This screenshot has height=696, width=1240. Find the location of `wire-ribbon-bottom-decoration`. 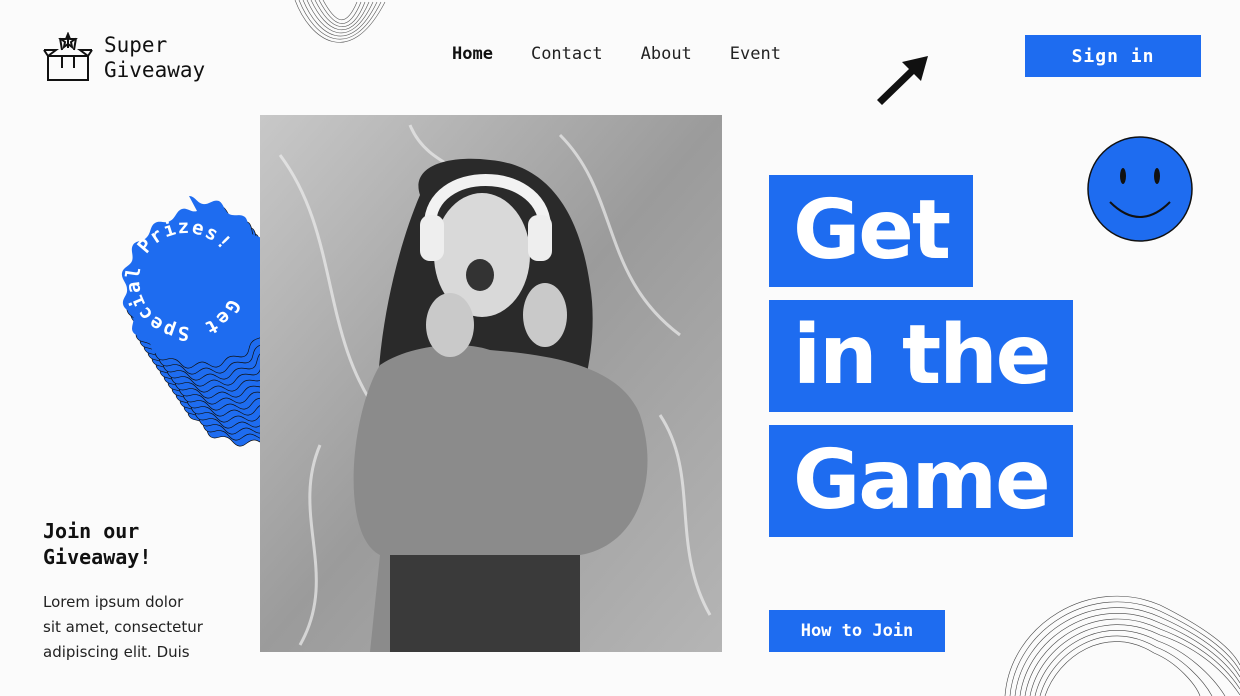

wire-ribbon-bottom-decoration is located at coordinates (1122, 645).